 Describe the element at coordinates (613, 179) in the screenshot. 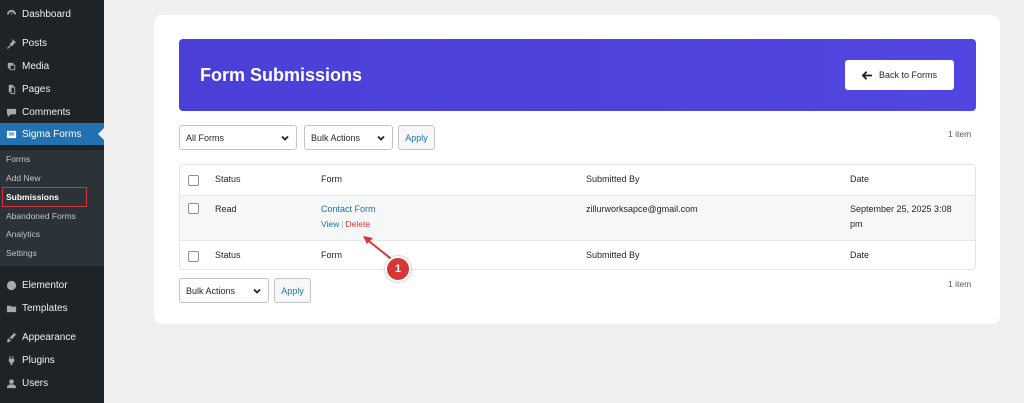

I see `column-header-submitted-by: Submitted By` at that location.